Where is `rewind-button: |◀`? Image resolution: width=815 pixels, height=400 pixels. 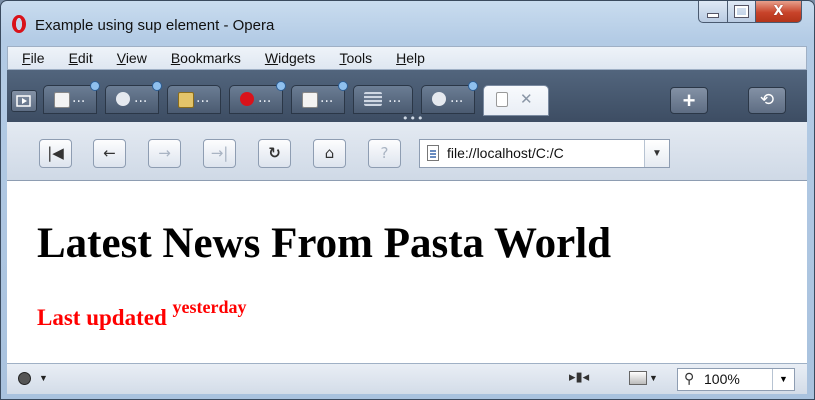 rewind-button: |◀ is located at coordinates (55, 153).